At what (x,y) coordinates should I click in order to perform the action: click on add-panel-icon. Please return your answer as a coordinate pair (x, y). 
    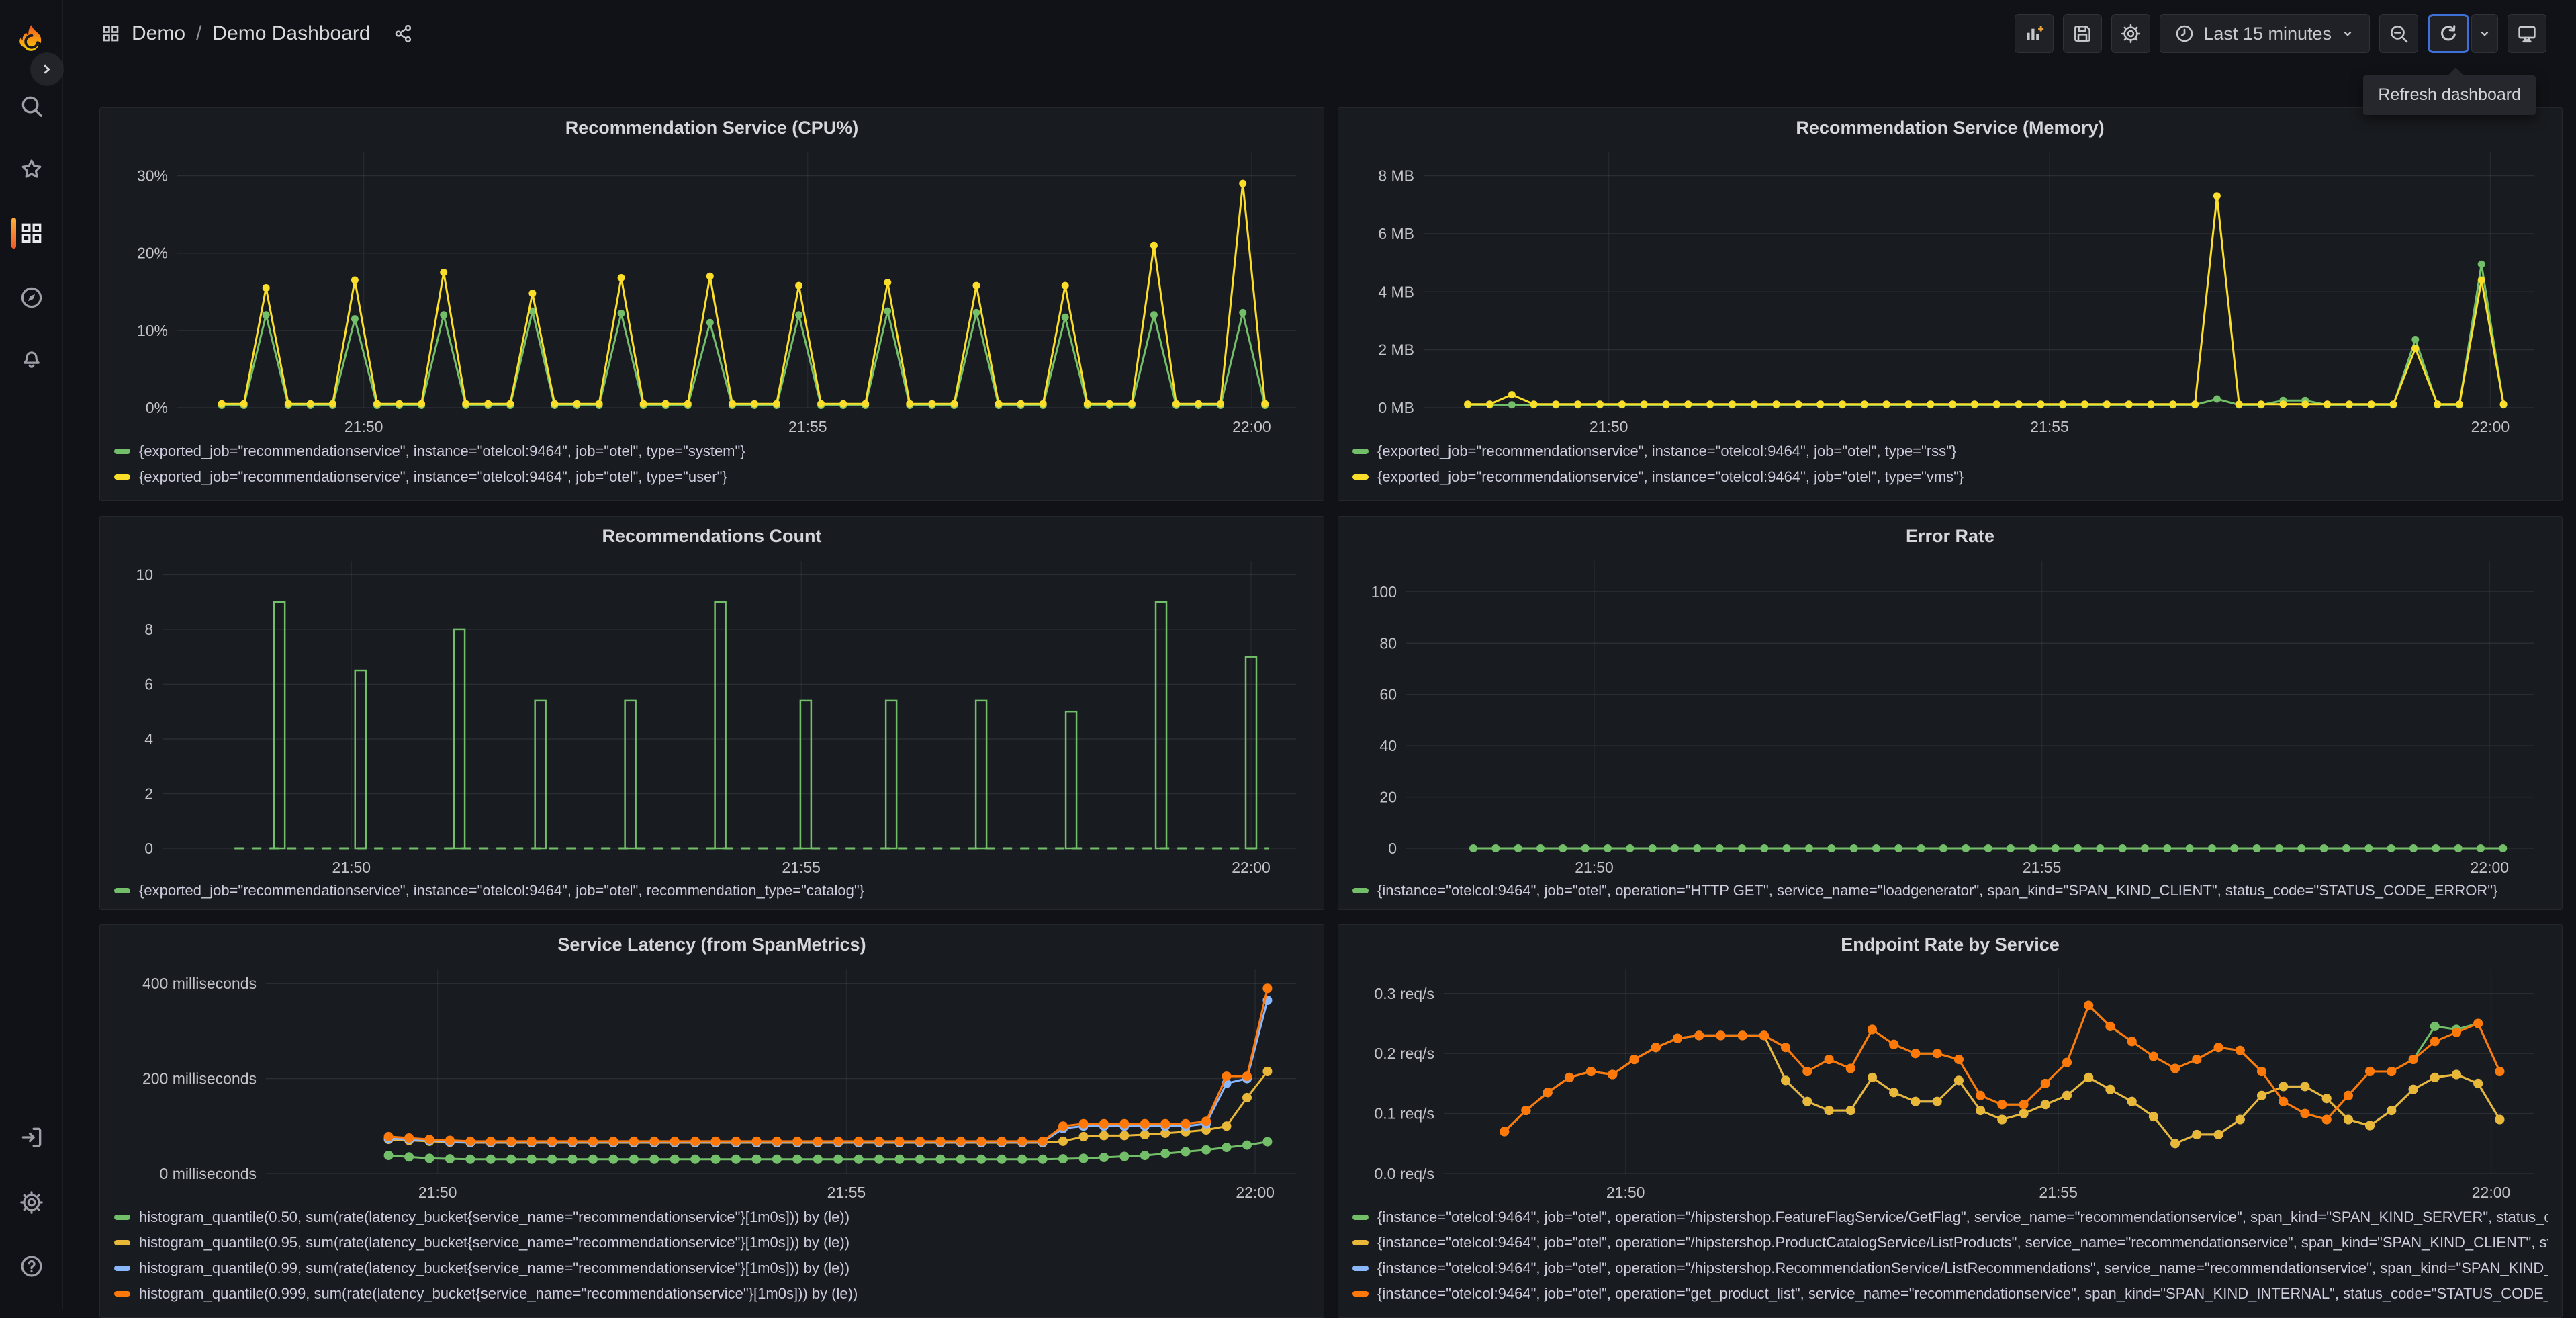
    Looking at the image, I should click on (2035, 33).